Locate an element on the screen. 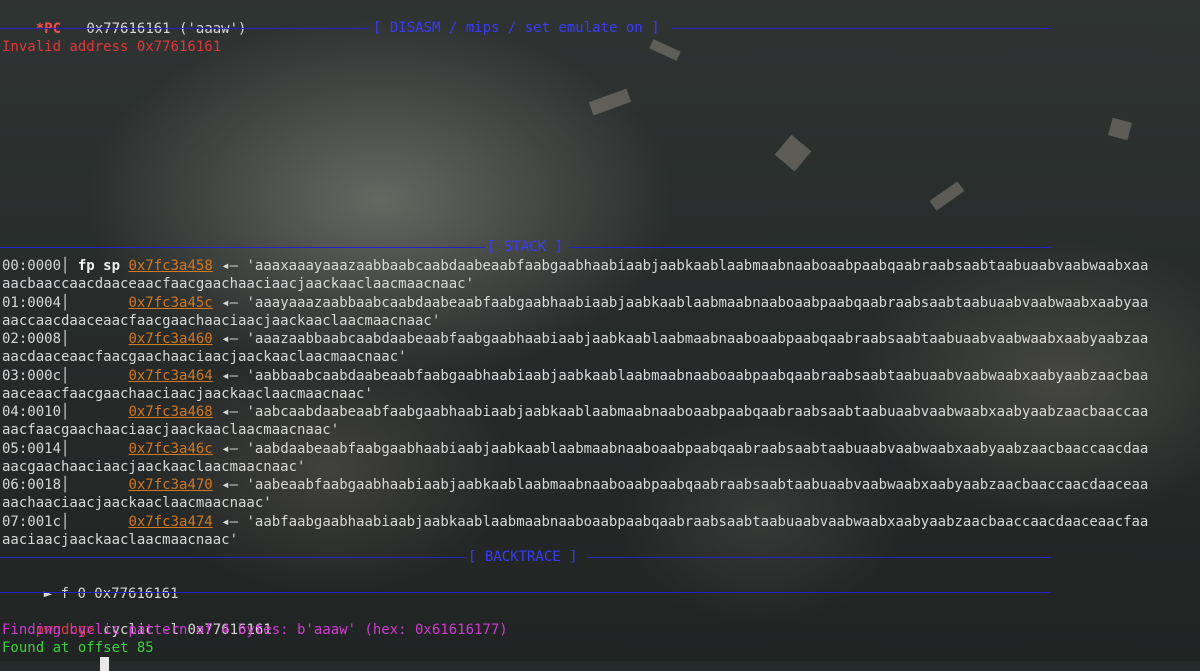 The width and height of the screenshot is (1200, 671). backtrace-rule-bottom is located at coordinates (525, 592).